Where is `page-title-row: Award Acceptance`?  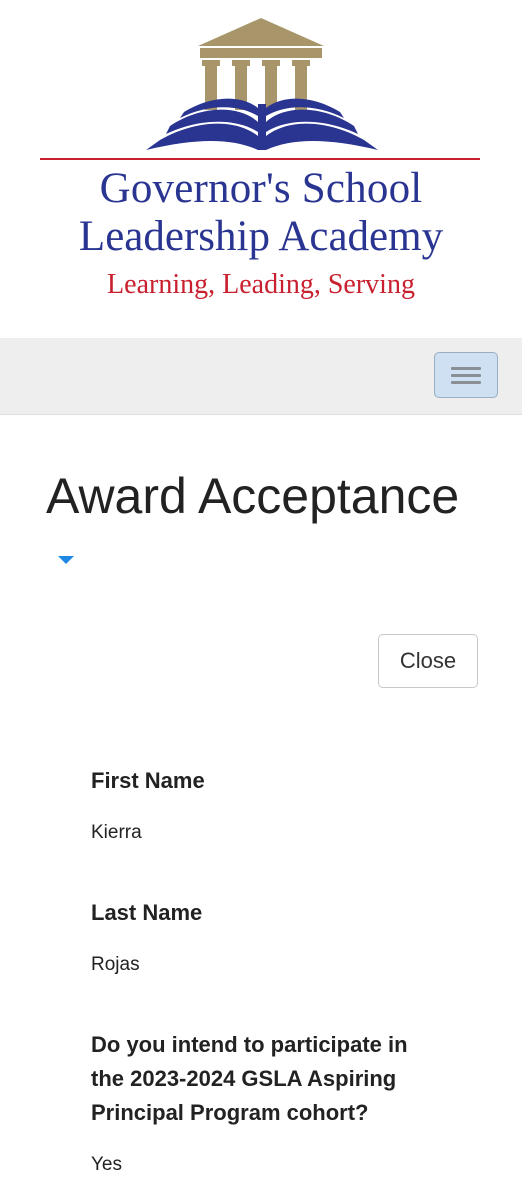
page-title-row: Award Acceptance is located at coordinates (266, 526).